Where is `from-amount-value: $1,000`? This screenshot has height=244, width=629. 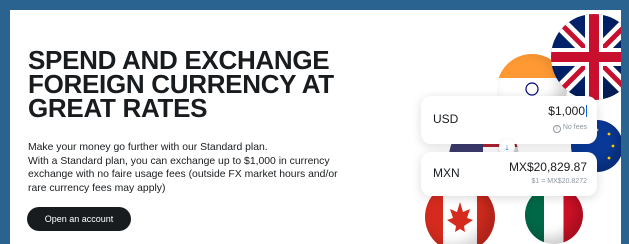 from-amount-value: $1,000 is located at coordinates (566, 111).